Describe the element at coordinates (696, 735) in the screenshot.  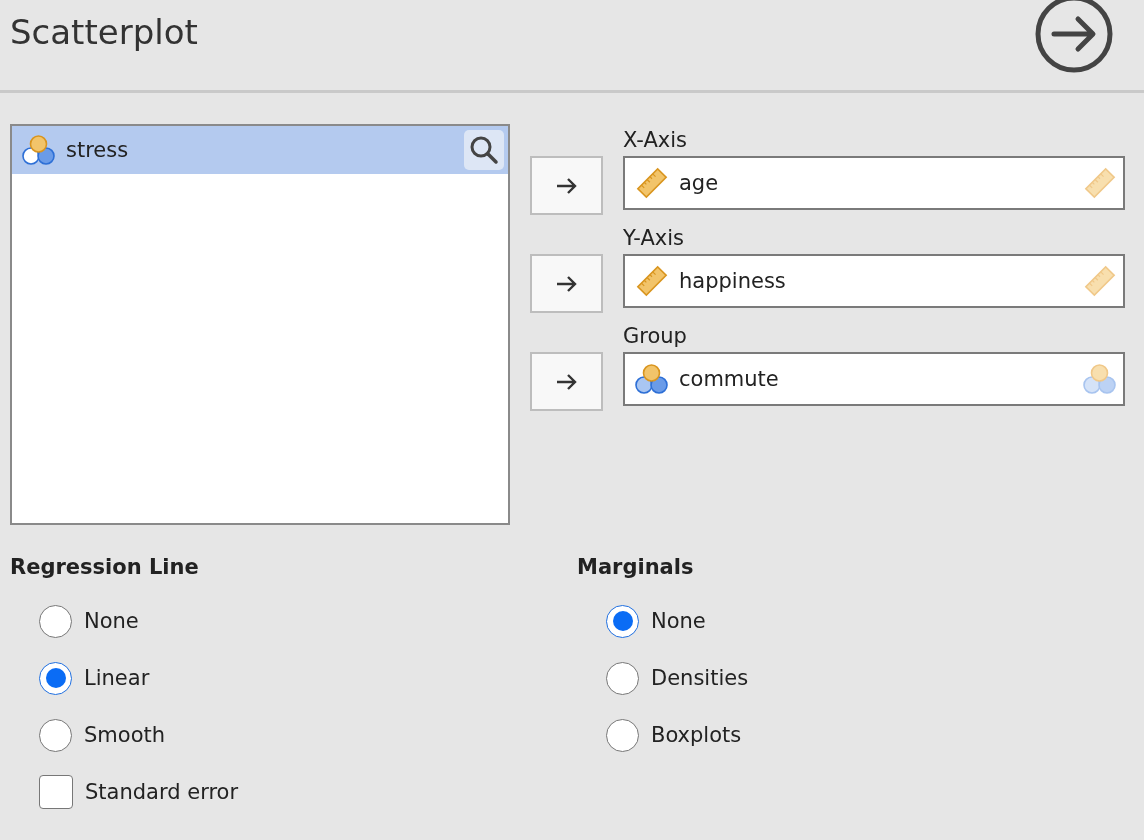
I see `option-label: Boxplots` at that location.